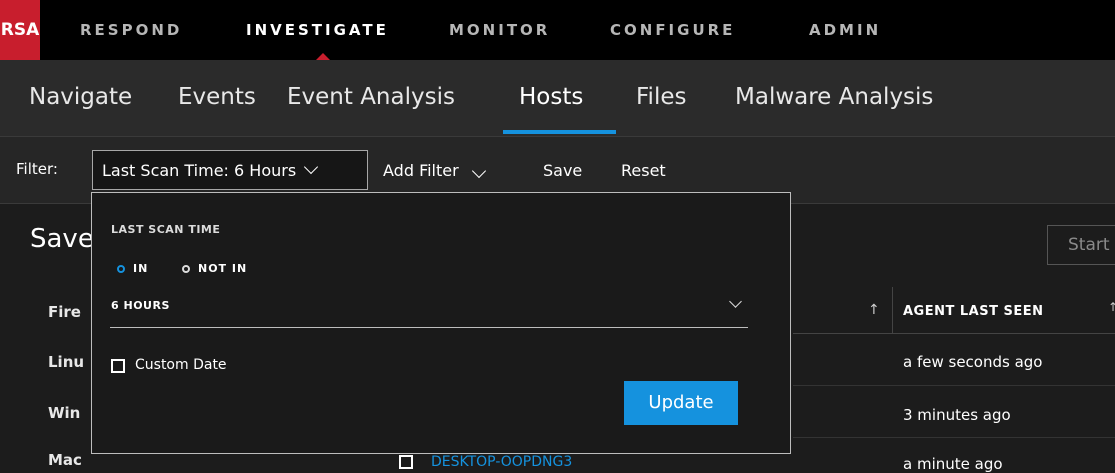 The height and width of the screenshot is (473, 1115). I want to click on topnav-respond: RESPOND, so click(131, 30).